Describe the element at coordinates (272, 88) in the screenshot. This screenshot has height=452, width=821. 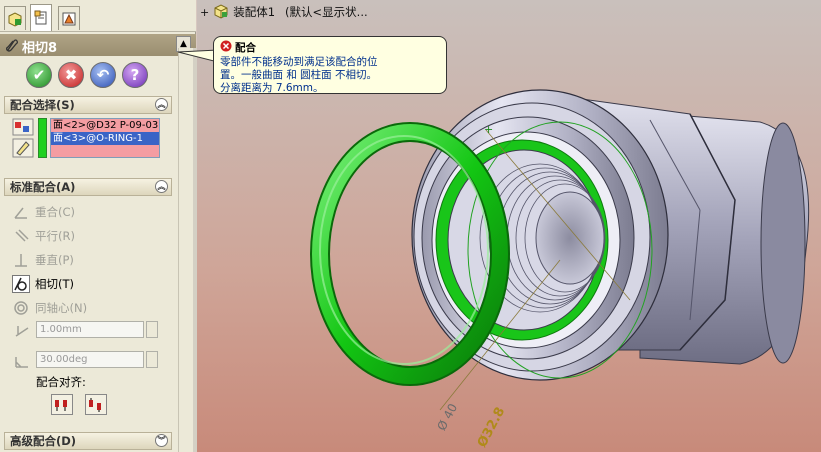
I see `tooltip-line: 分离距离为 7.6mm。` at that location.